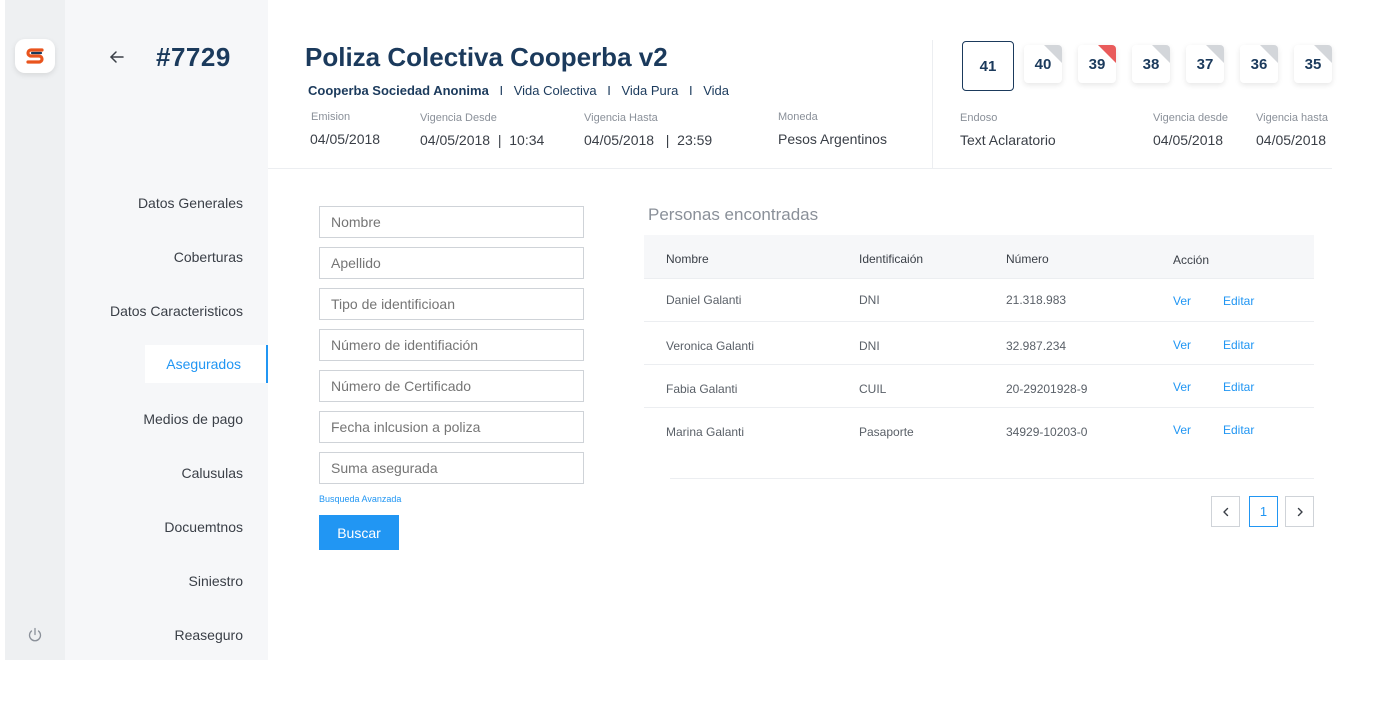 The height and width of the screenshot is (723, 1399). I want to click on apellido-input, so click(451, 263).